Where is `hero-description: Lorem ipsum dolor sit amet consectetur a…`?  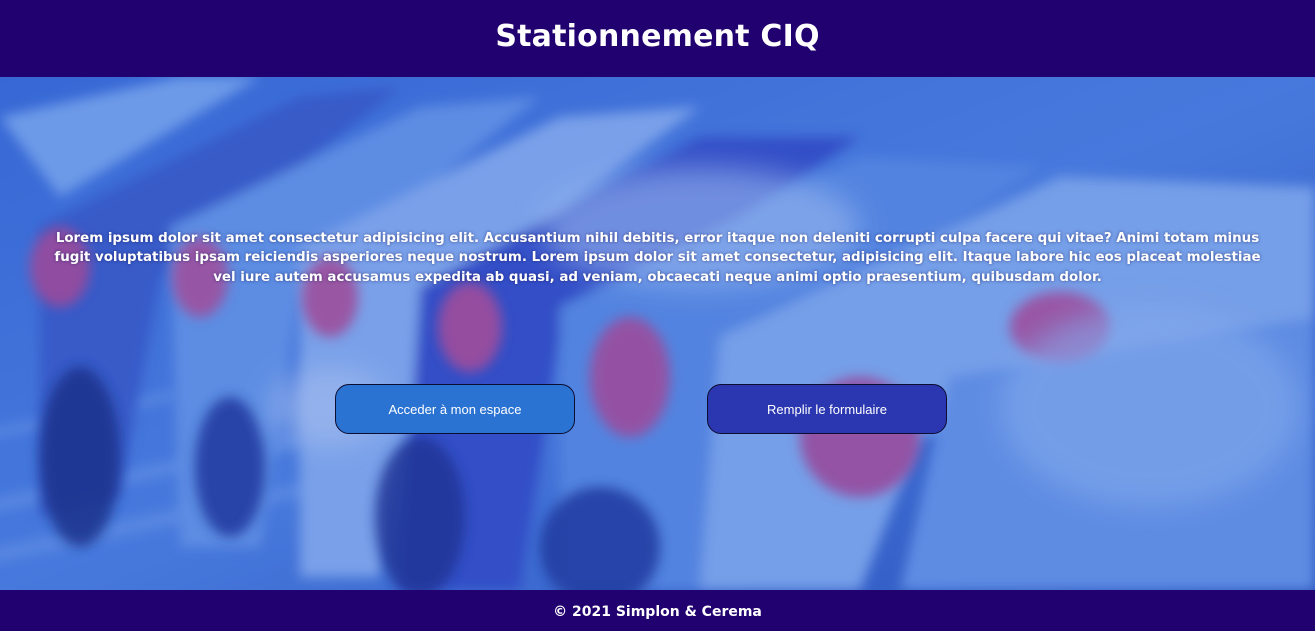 hero-description: Lorem ipsum dolor sit amet consectetur a… is located at coordinates (657, 258).